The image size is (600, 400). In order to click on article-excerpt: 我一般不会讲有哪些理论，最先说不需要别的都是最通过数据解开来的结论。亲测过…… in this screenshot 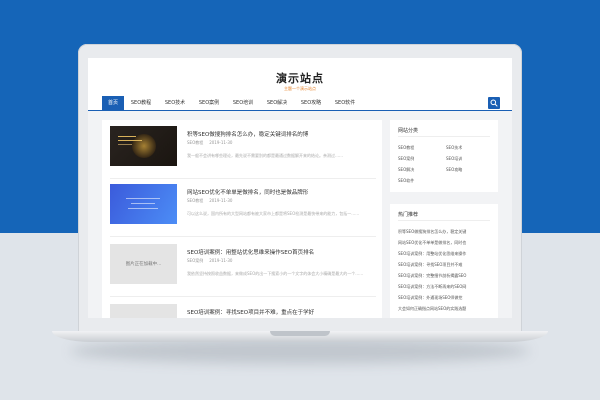, I will do `click(265, 155)`.